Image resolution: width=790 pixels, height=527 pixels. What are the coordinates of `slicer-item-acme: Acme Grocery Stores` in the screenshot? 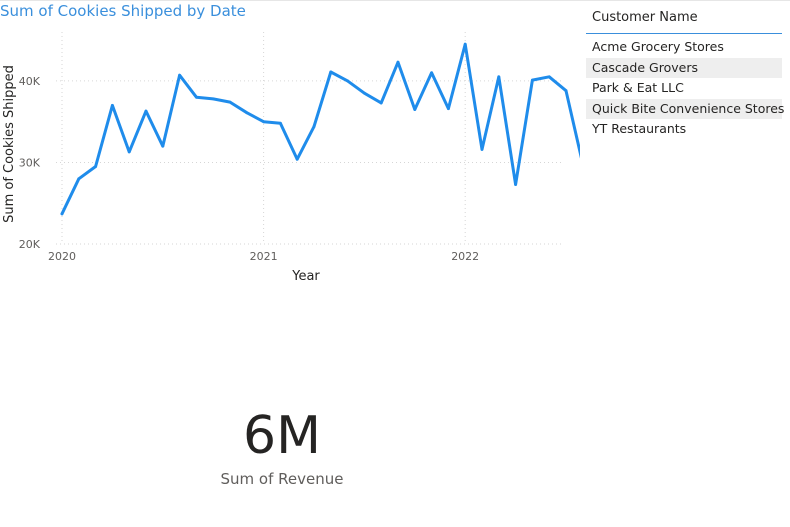 It's located at (684, 47).